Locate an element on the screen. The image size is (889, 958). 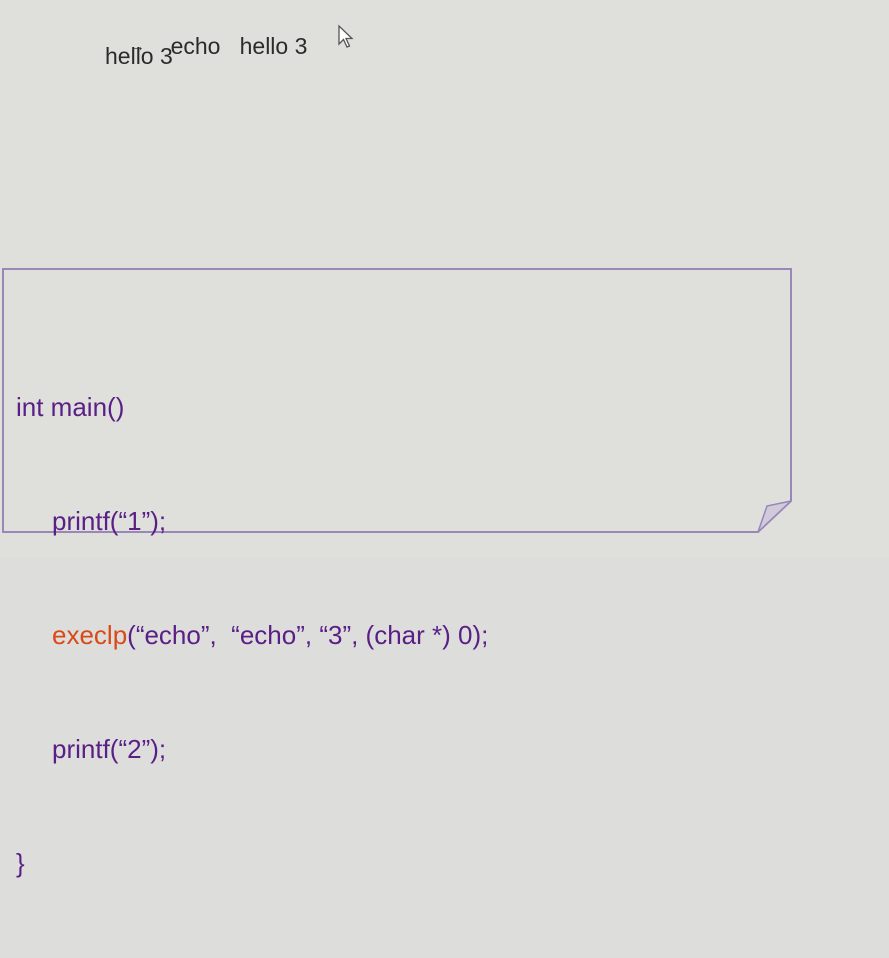
command-argument: hello 3 is located at coordinates (273, 46).